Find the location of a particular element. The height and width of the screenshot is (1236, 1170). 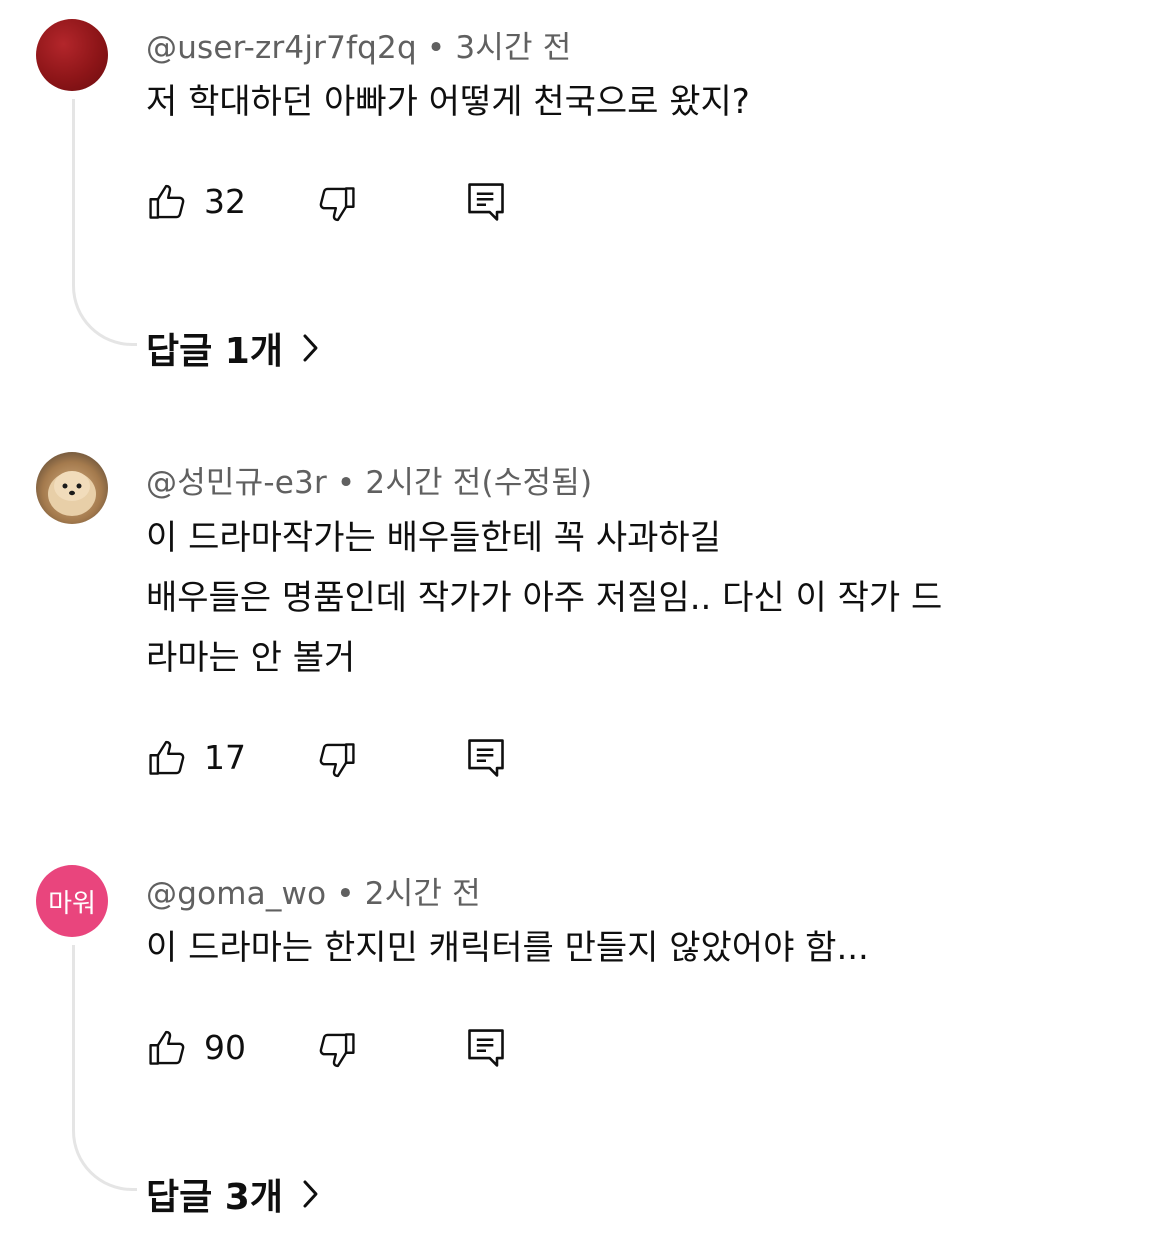

comment-line: 라마는 안 볼거 is located at coordinates (251, 658).